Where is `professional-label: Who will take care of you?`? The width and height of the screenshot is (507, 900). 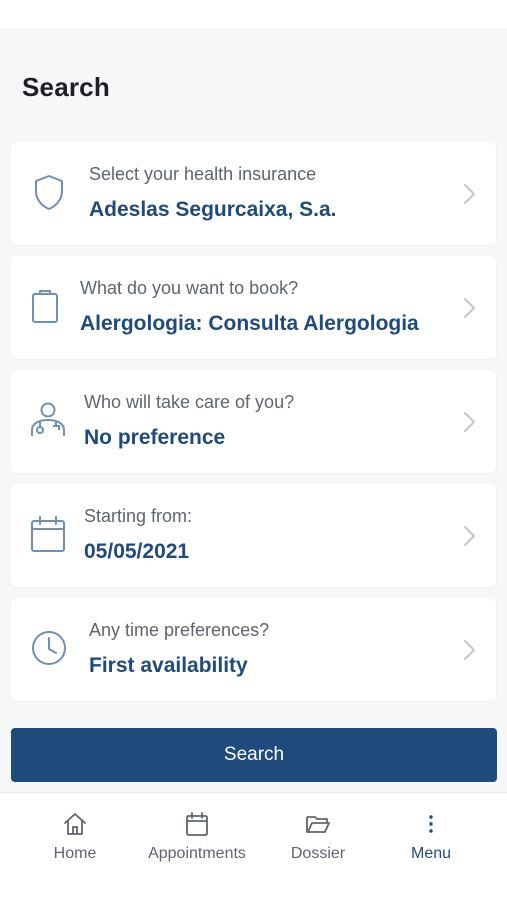
professional-label: Who will take care of you? is located at coordinates (189, 402).